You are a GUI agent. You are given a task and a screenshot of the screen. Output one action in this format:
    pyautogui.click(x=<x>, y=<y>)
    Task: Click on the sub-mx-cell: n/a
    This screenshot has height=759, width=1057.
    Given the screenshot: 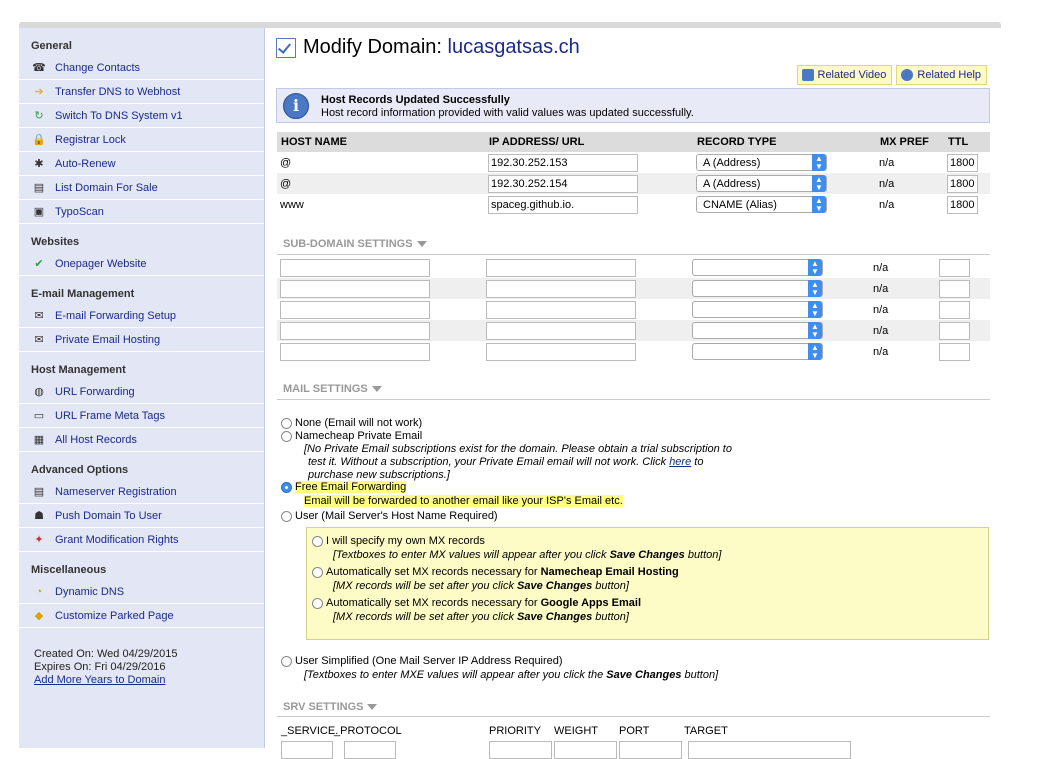 What is the action you would take?
    pyautogui.click(x=881, y=351)
    